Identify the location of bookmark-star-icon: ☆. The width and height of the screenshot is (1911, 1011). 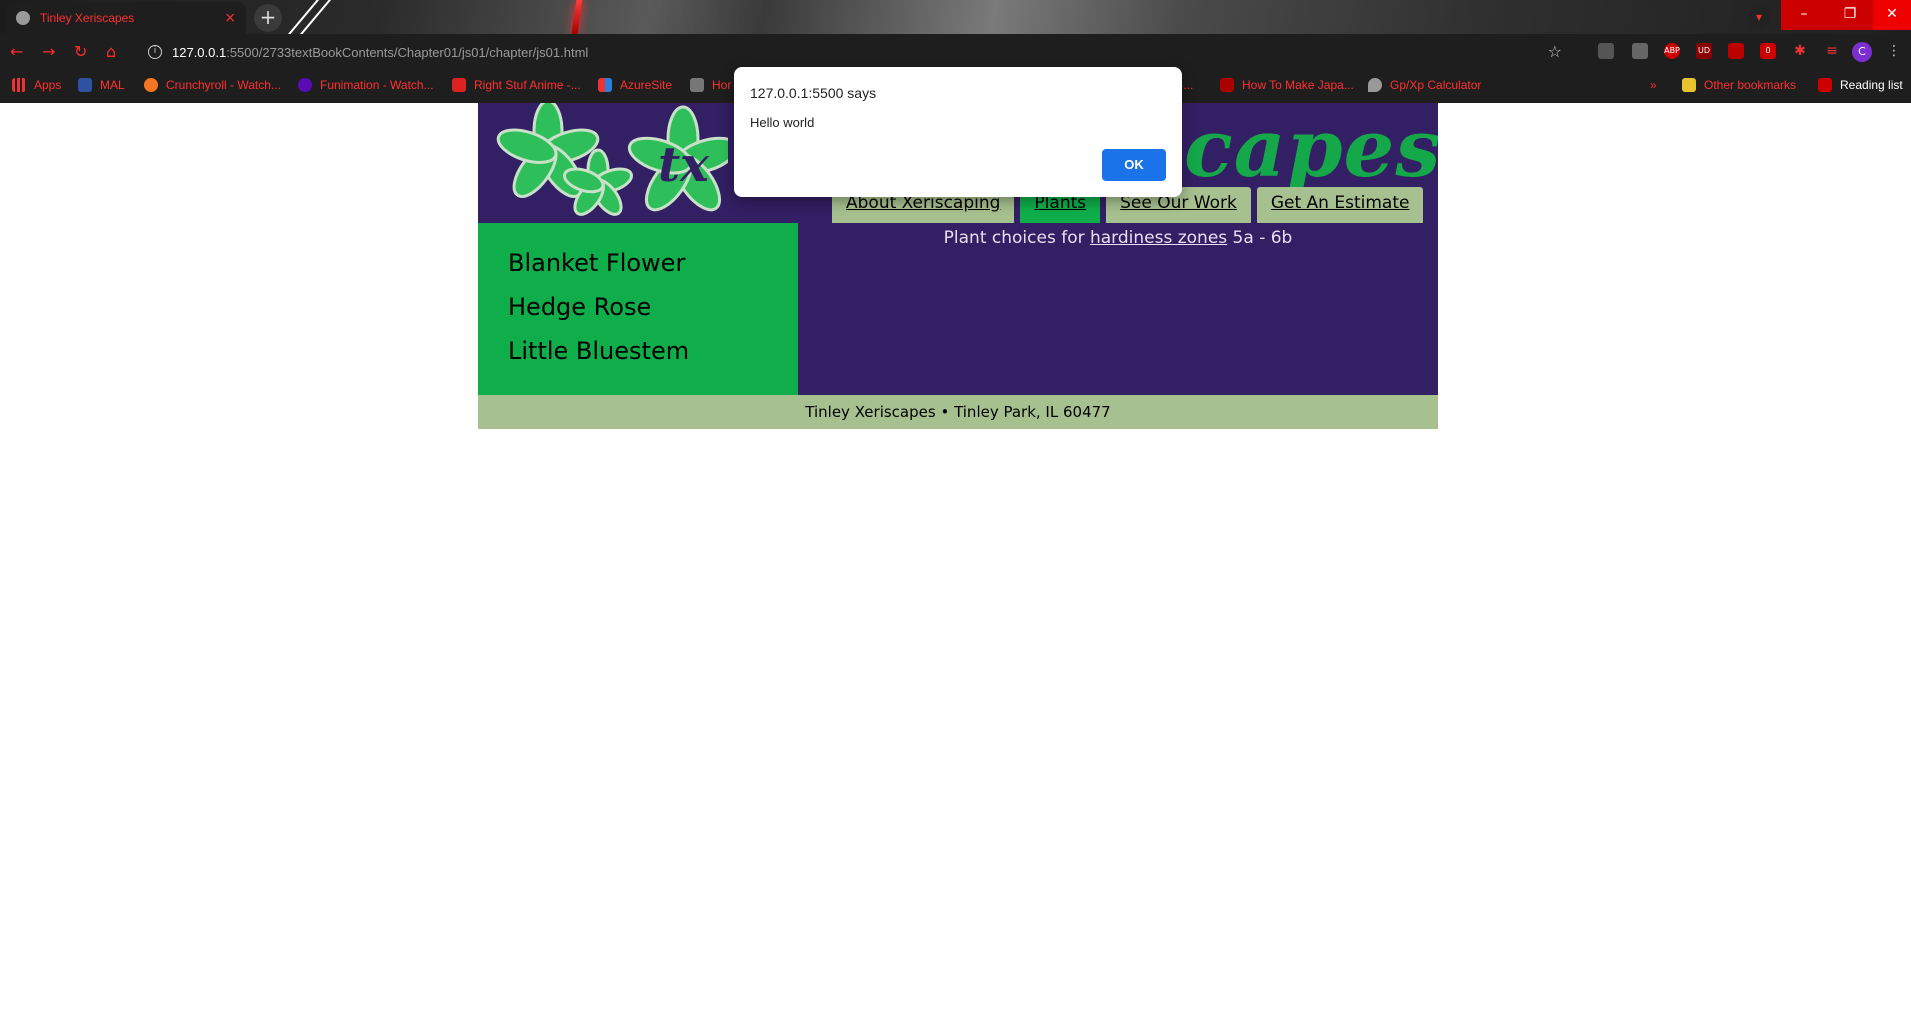
(1555, 51).